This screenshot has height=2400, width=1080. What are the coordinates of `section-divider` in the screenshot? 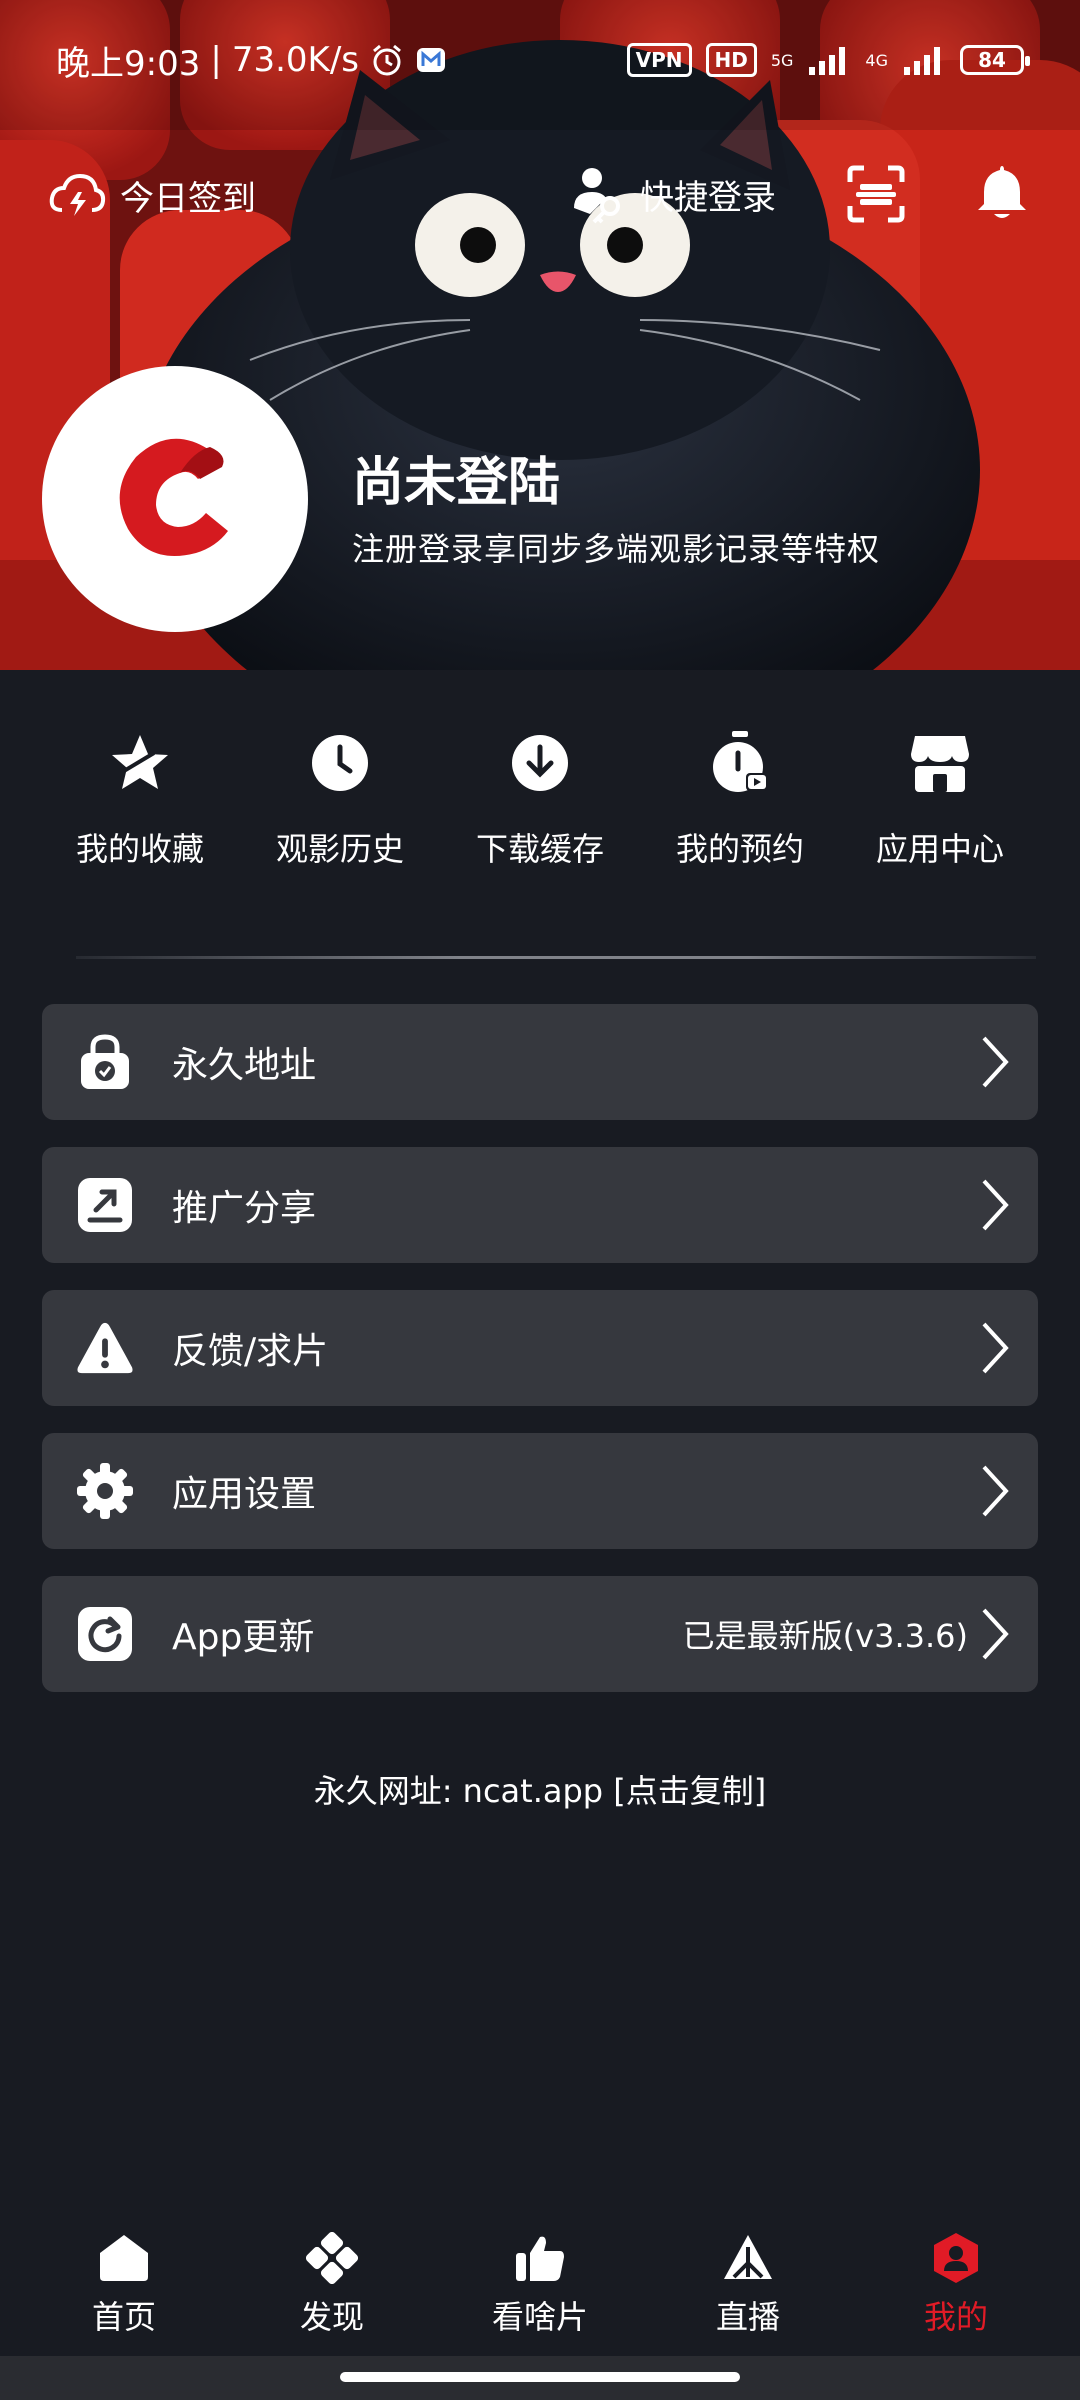 It's located at (556, 957).